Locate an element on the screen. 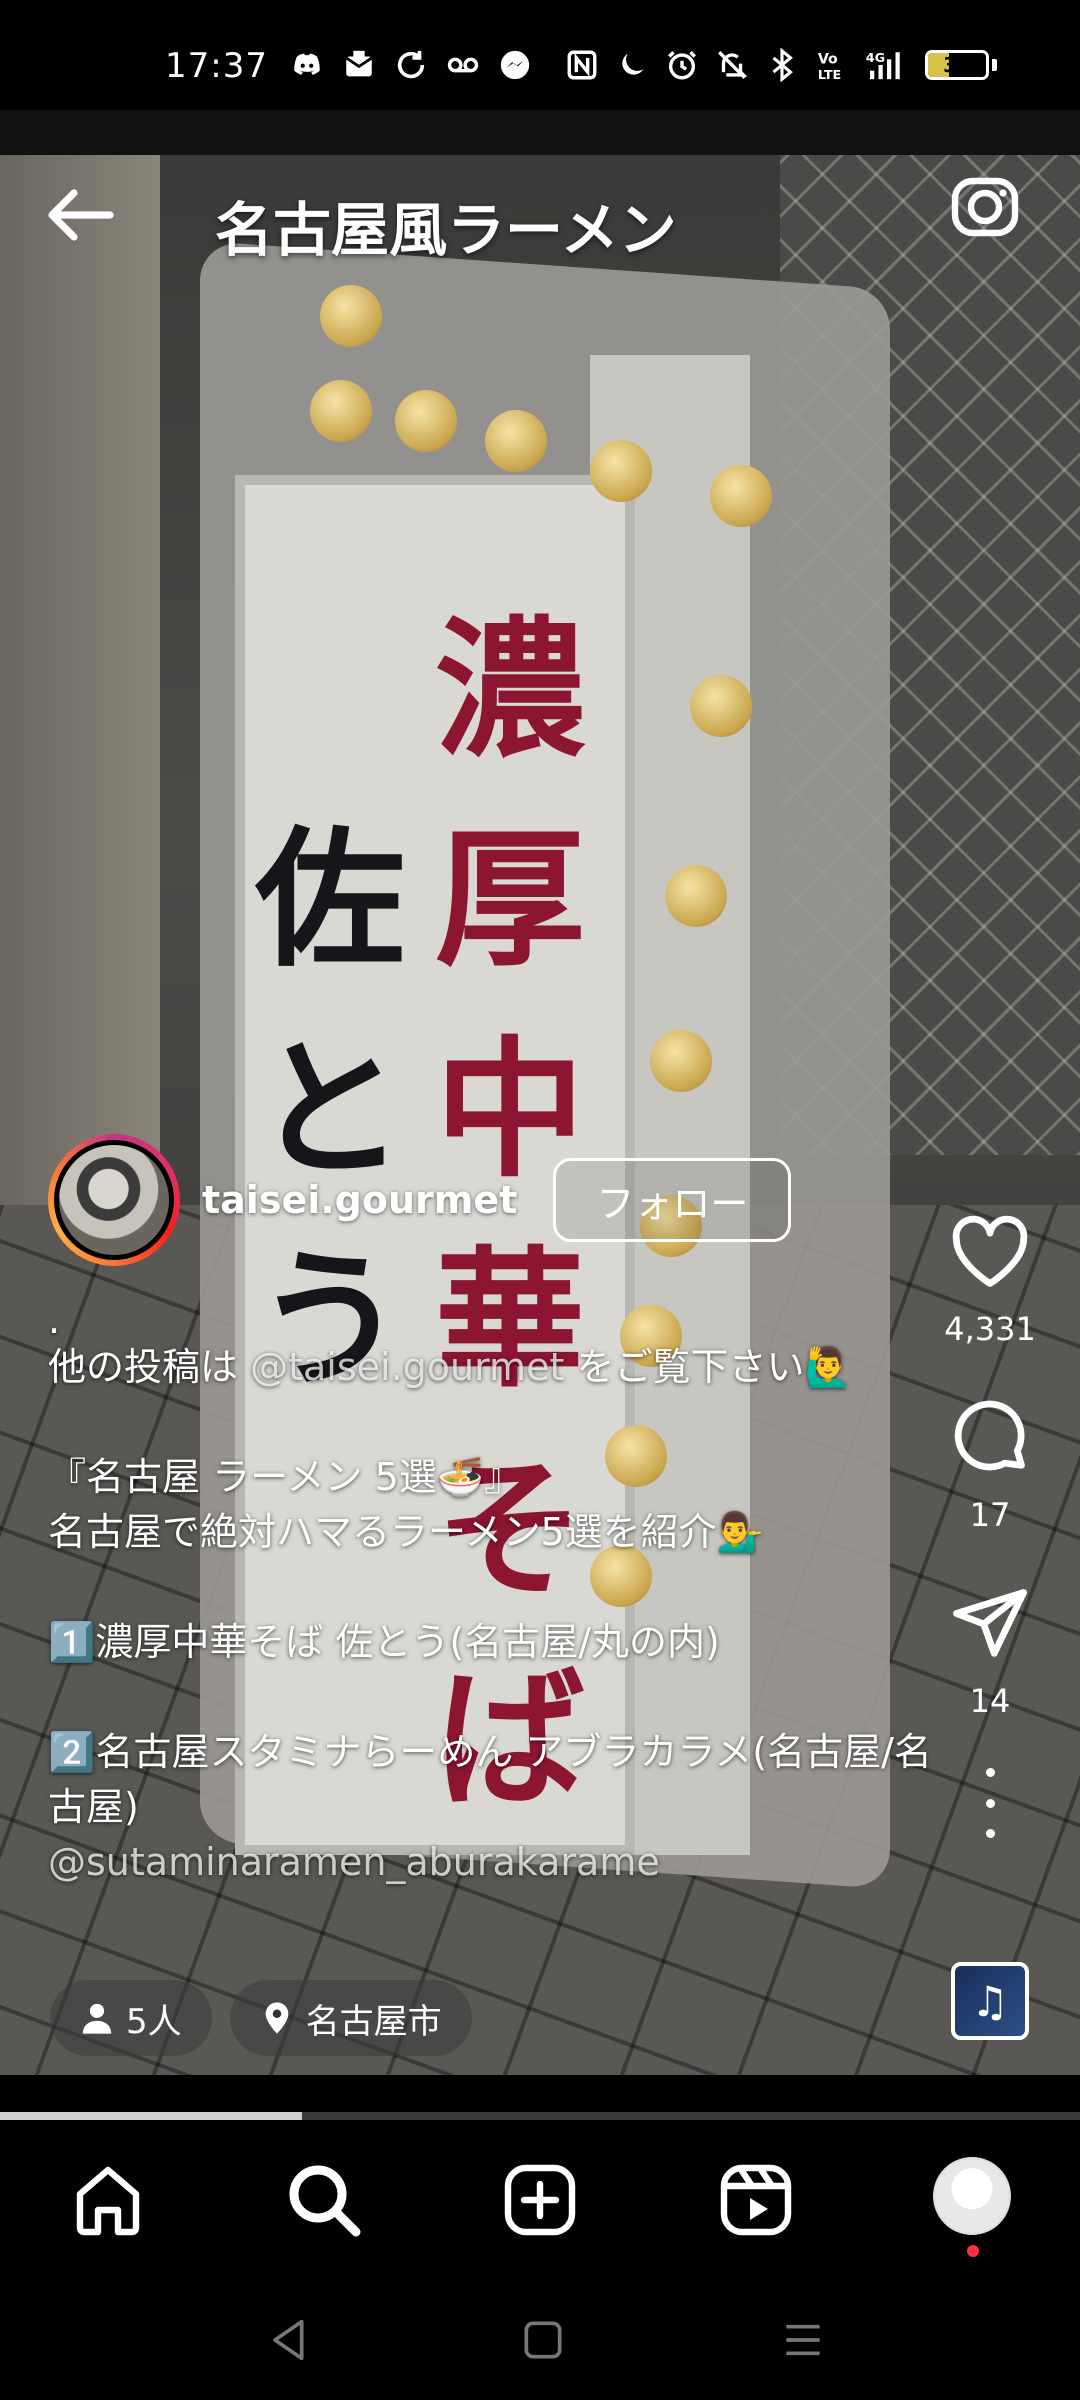  home-square-icon is located at coordinates (543, 2340).